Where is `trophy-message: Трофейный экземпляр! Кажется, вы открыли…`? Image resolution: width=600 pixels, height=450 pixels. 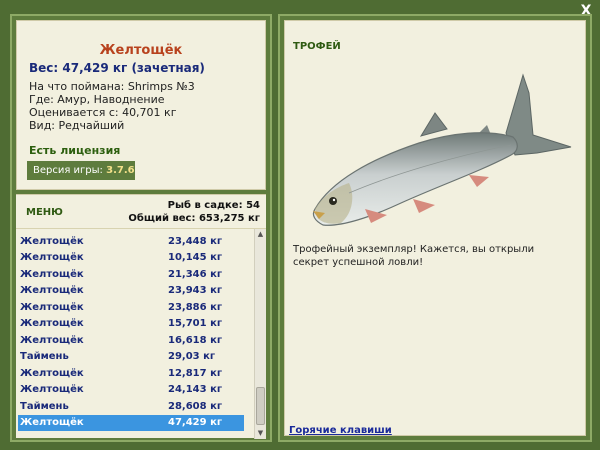 trophy-message: Трофейный экземпляр! Кажется, вы открыли… is located at coordinates (414, 256).